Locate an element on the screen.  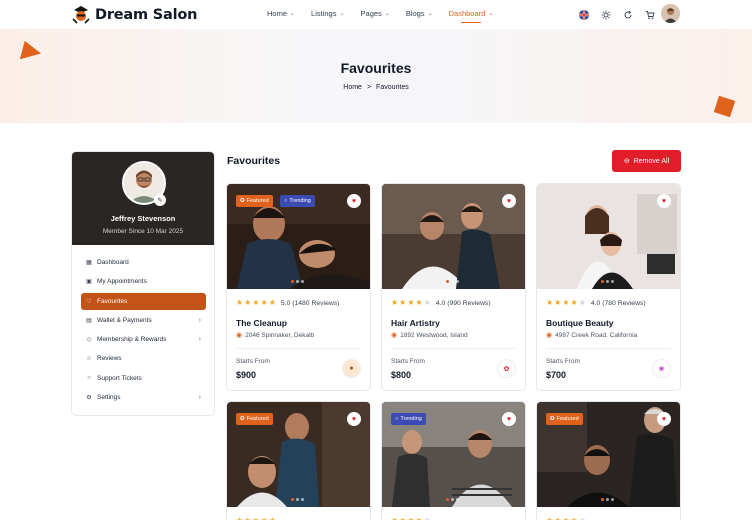
user-avatar is located at coordinates (670, 13).